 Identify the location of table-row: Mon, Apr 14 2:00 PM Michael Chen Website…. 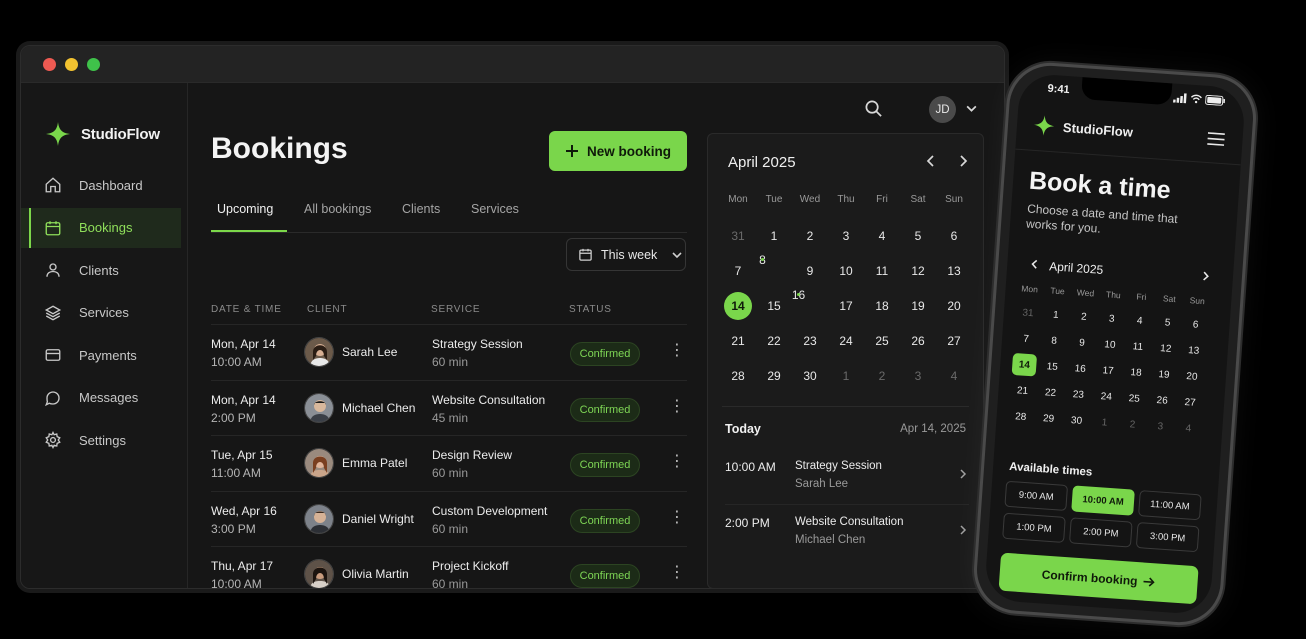
(449, 407).